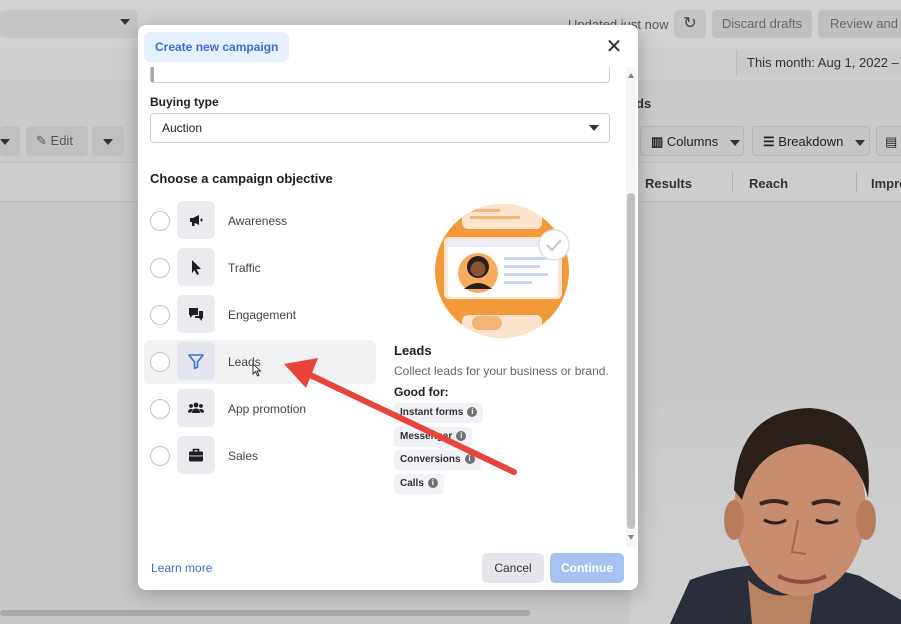 The height and width of the screenshot is (624, 901). I want to click on scroll-down-icon, so click(631, 537).